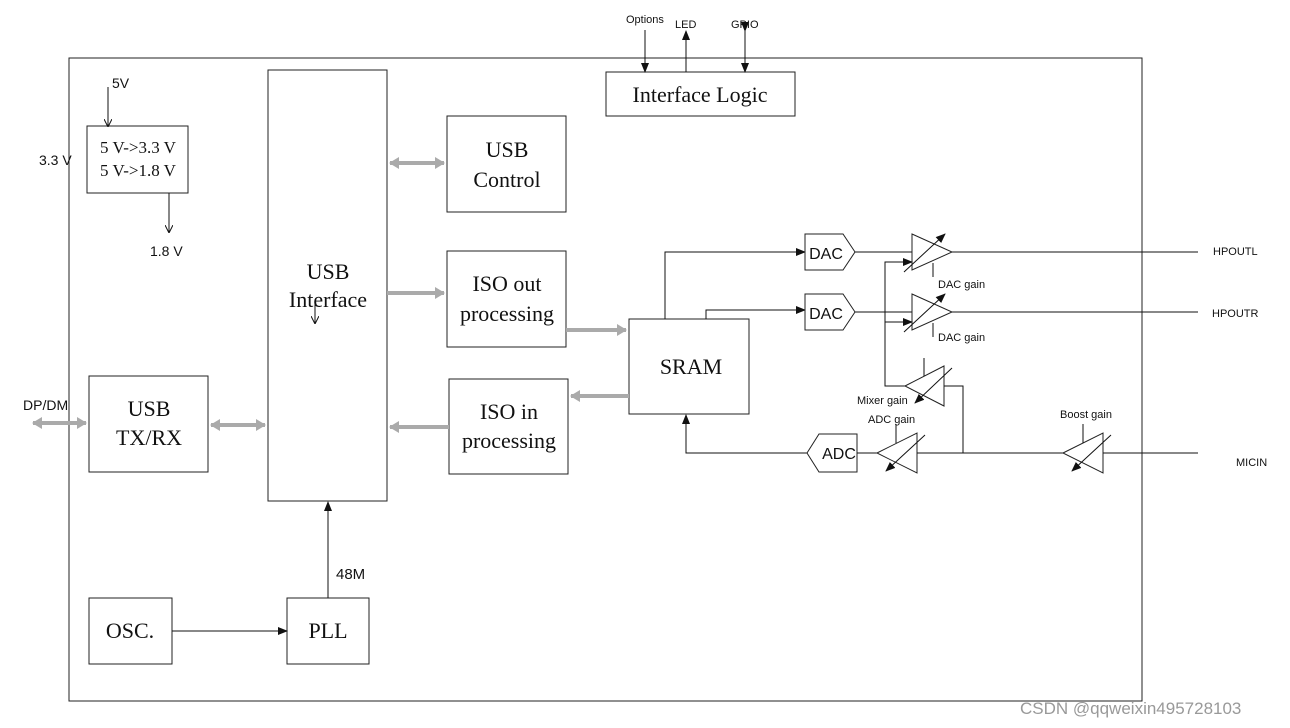  Describe the element at coordinates (138, 170) in the screenshot. I see `regulator-line2: 5 V->1.8 V` at that location.